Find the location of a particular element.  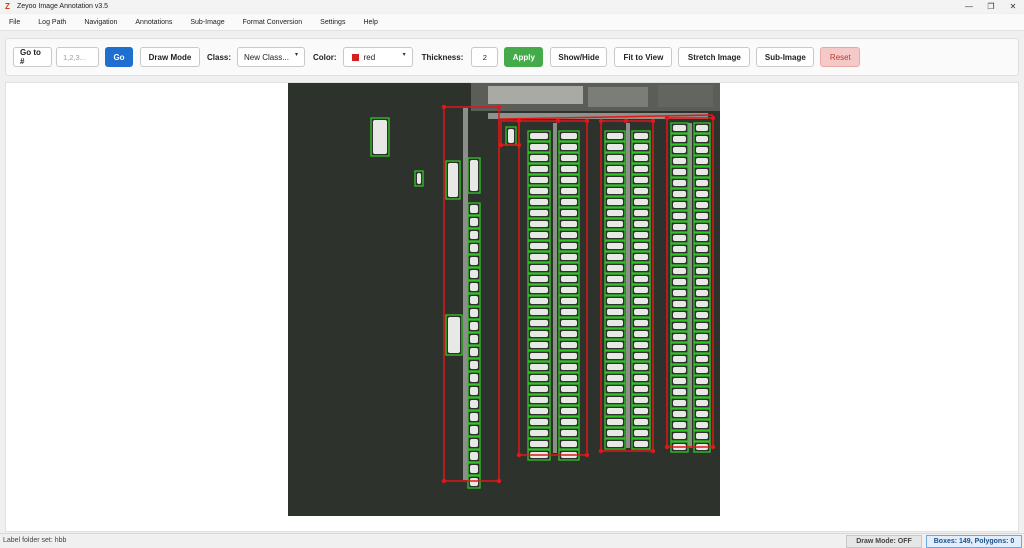

menu-sub-image: Sub-Image is located at coordinates (207, 22).